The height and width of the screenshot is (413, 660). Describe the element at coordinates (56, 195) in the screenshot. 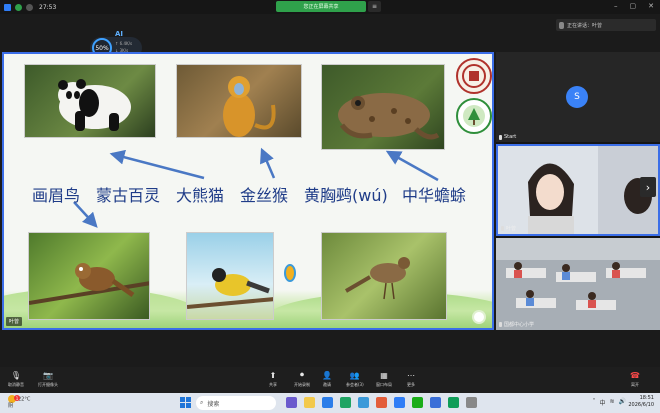

I see `caption-huamei: 画眉鸟` at that location.